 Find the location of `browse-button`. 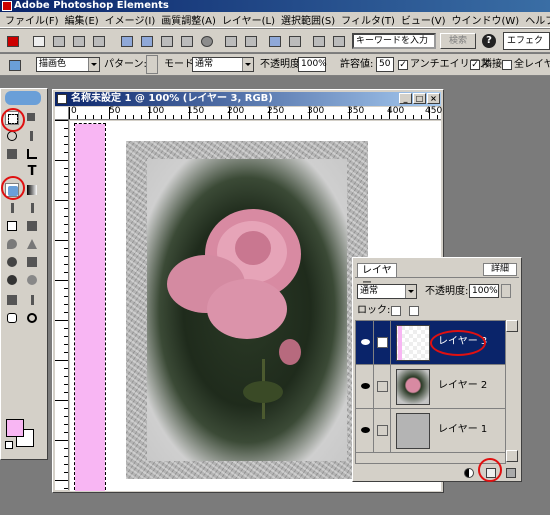

browse-button is located at coordinates (78, 40).